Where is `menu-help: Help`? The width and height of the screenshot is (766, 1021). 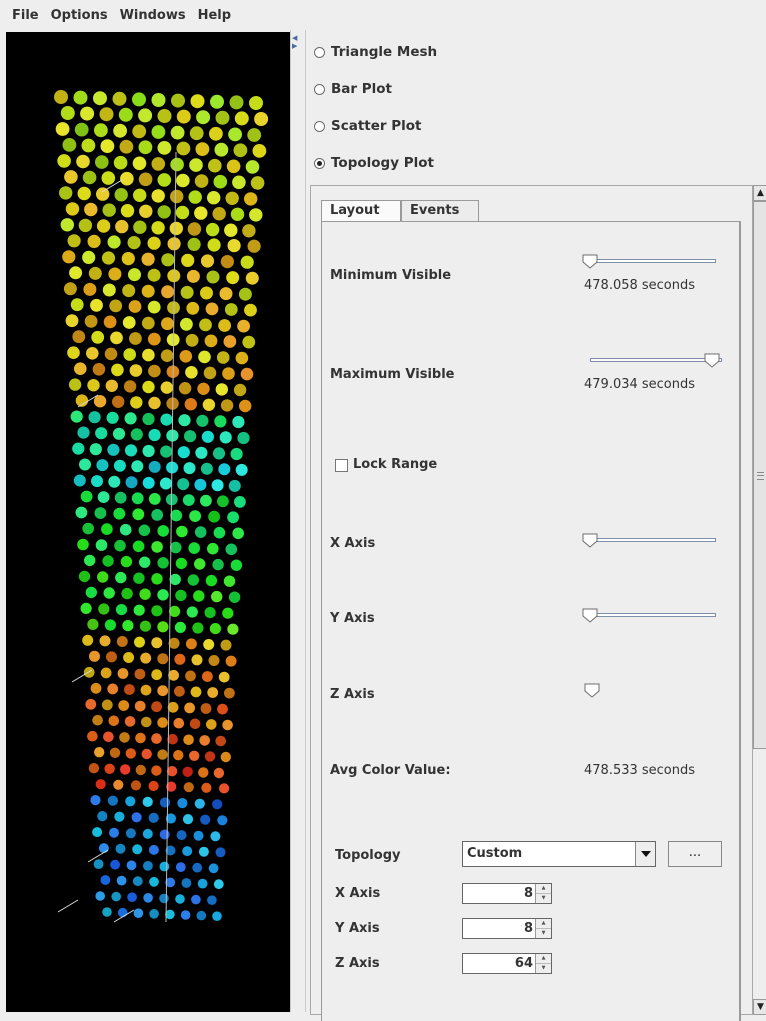
menu-help: Help is located at coordinates (214, 15).